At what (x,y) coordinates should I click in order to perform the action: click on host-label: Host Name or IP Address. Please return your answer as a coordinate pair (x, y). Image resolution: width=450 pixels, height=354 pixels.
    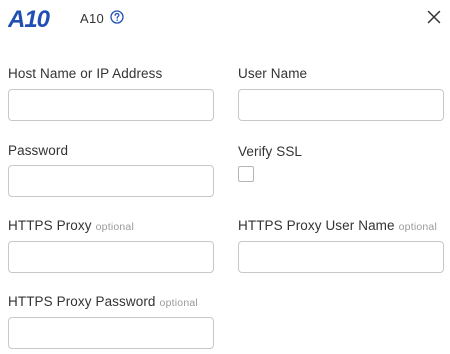
    Looking at the image, I should click on (85, 73).